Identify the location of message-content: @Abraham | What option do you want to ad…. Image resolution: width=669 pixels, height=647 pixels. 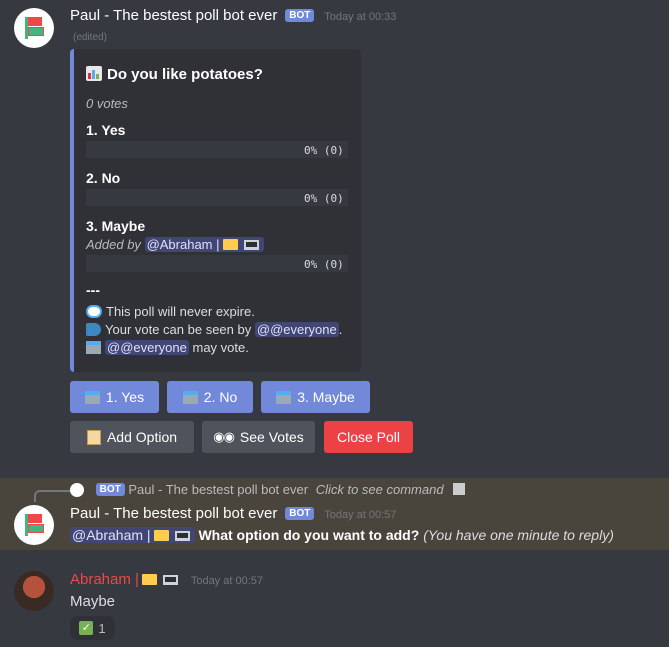
(342, 535).